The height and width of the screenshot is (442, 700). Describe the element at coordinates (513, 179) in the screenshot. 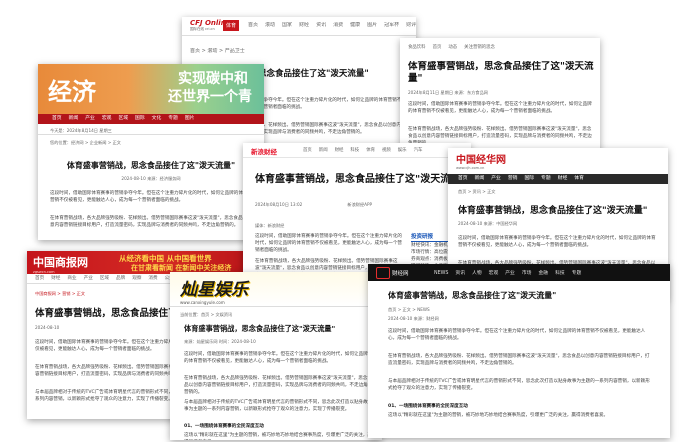

I see `nav-item: 营销` at that location.